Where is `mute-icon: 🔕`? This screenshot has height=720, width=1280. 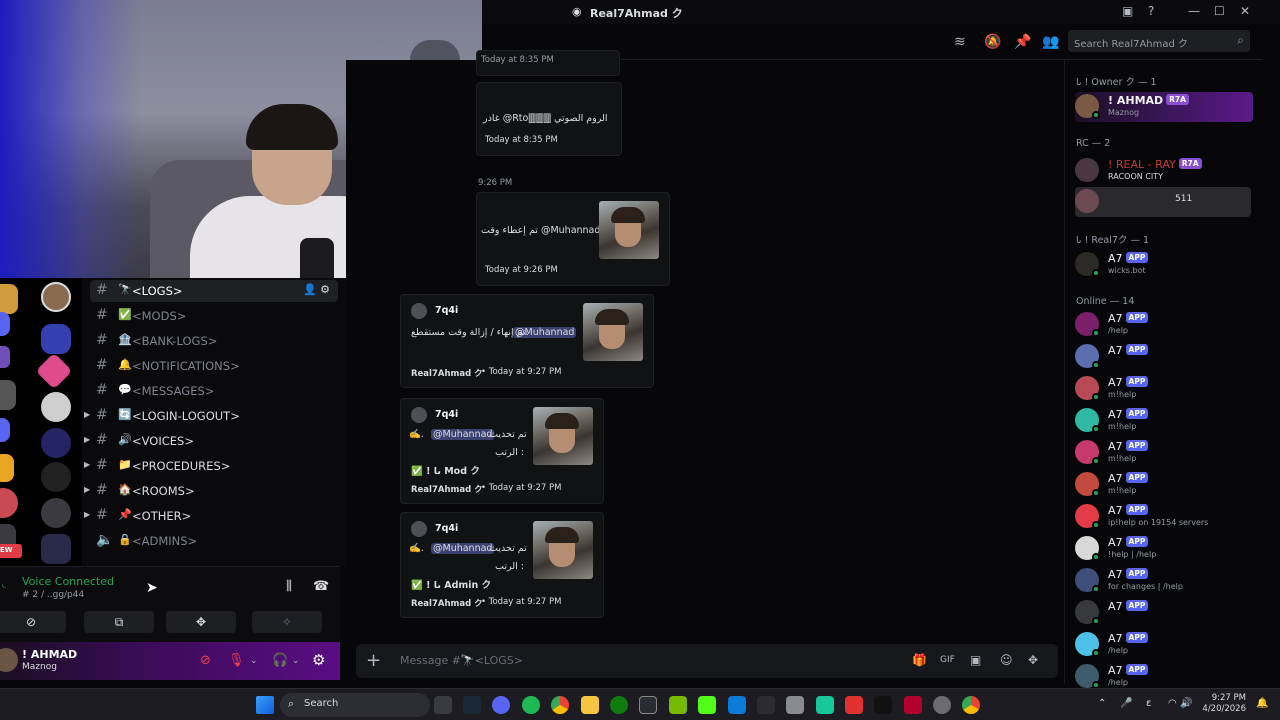 mute-icon: 🔕 is located at coordinates (992, 42).